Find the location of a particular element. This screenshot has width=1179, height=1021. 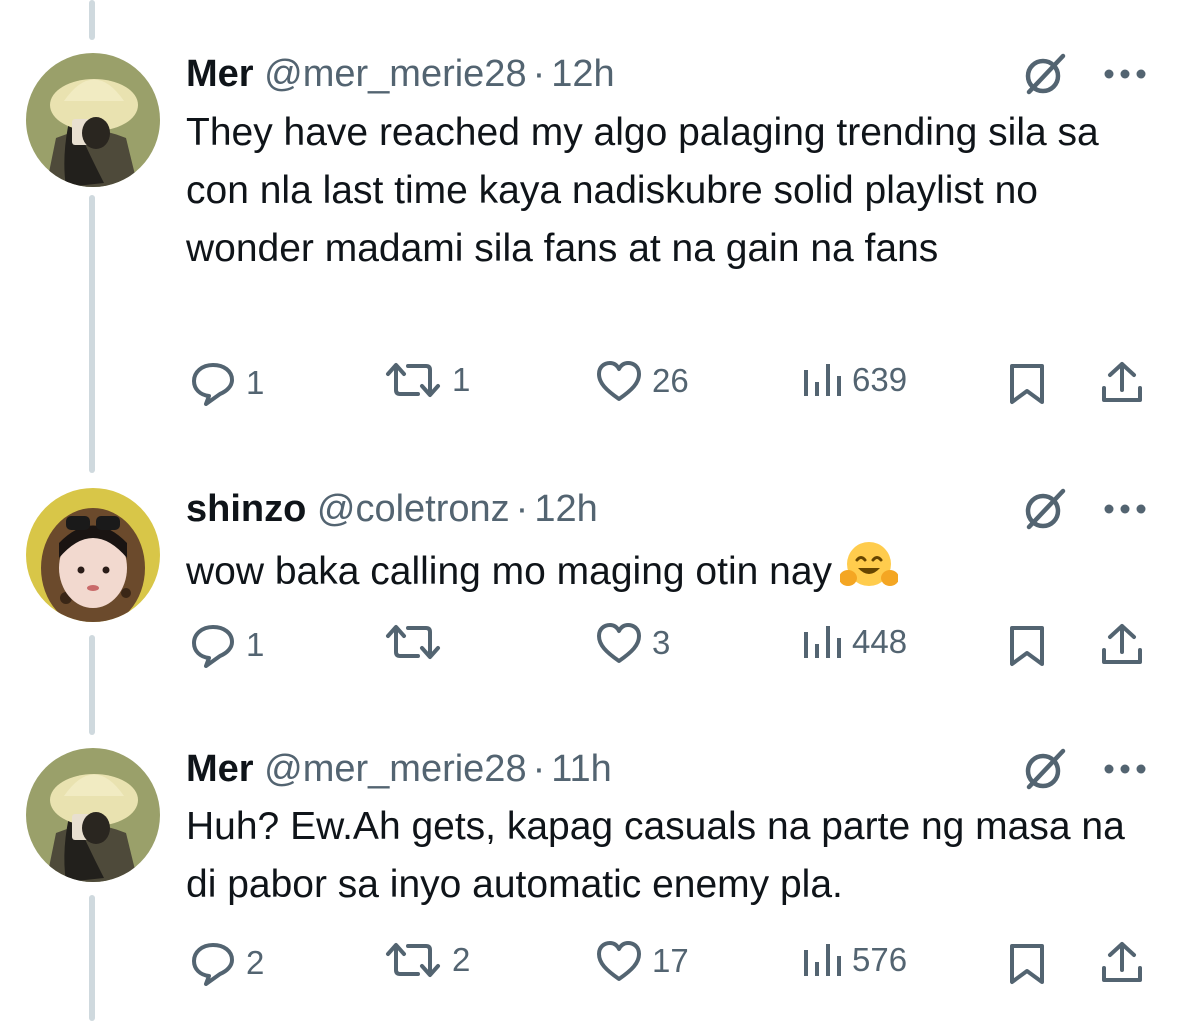

view-count: 639 is located at coordinates (880, 379).